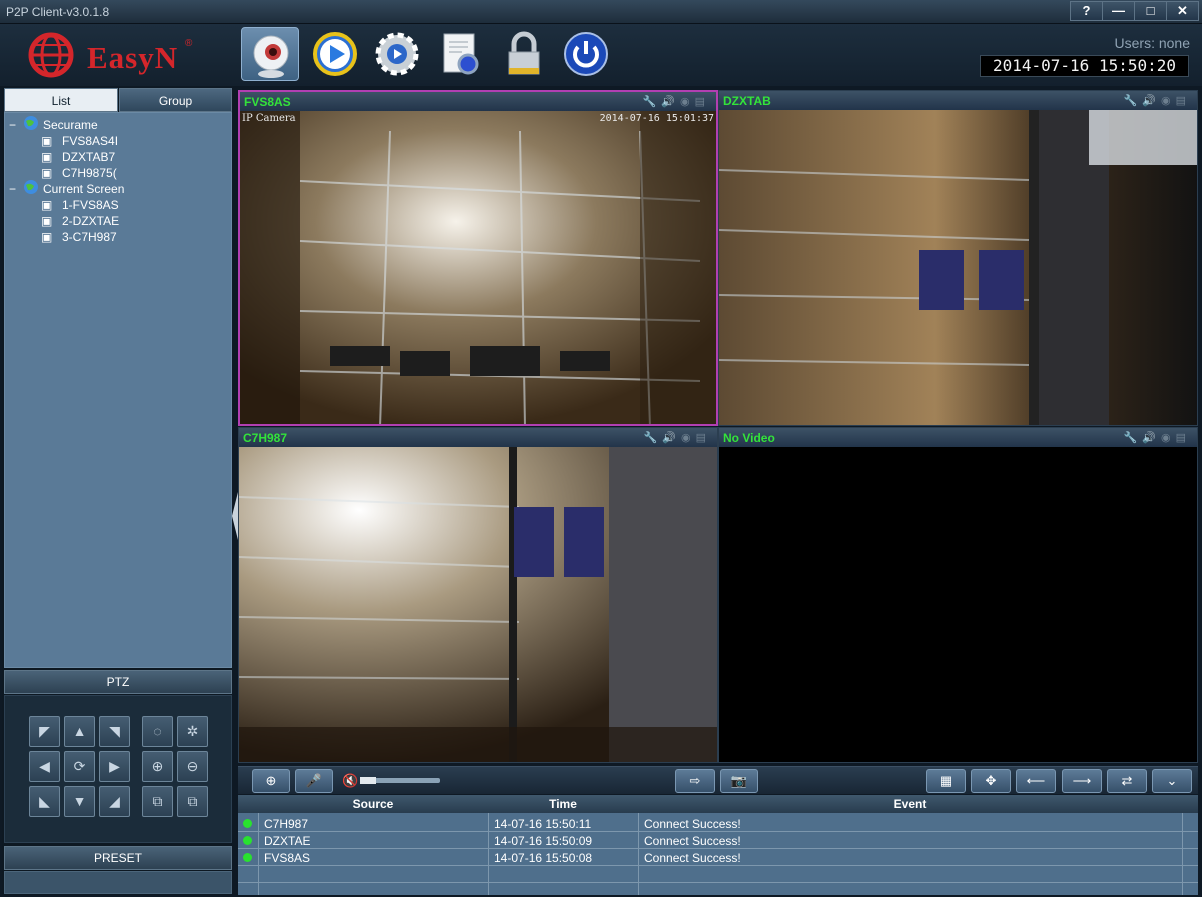 The height and width of the screenshot is (897, 1202). What do you see at coordinates (1150, 11) in the screenshot?
I see `maximize-button: □` at bounding box center [1150, 11].